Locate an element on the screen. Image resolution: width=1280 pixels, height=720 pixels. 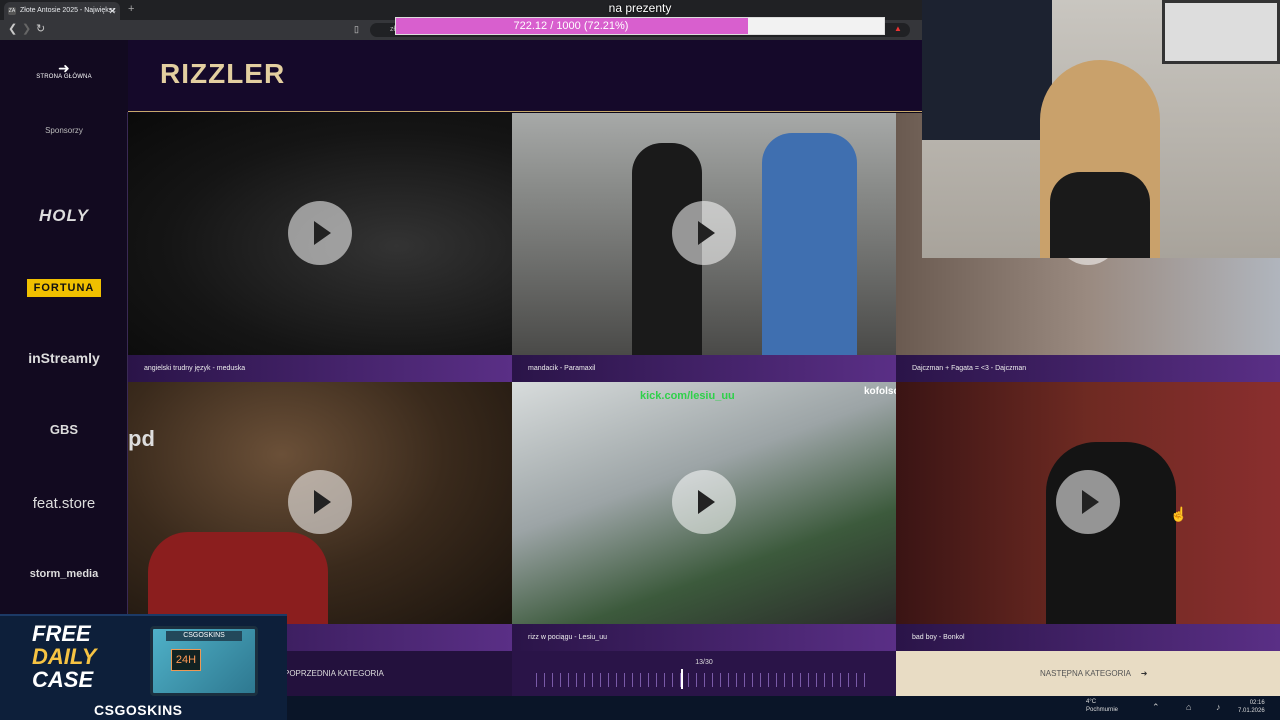
forward-icon: ❯ is located at coordinates (26, 28).